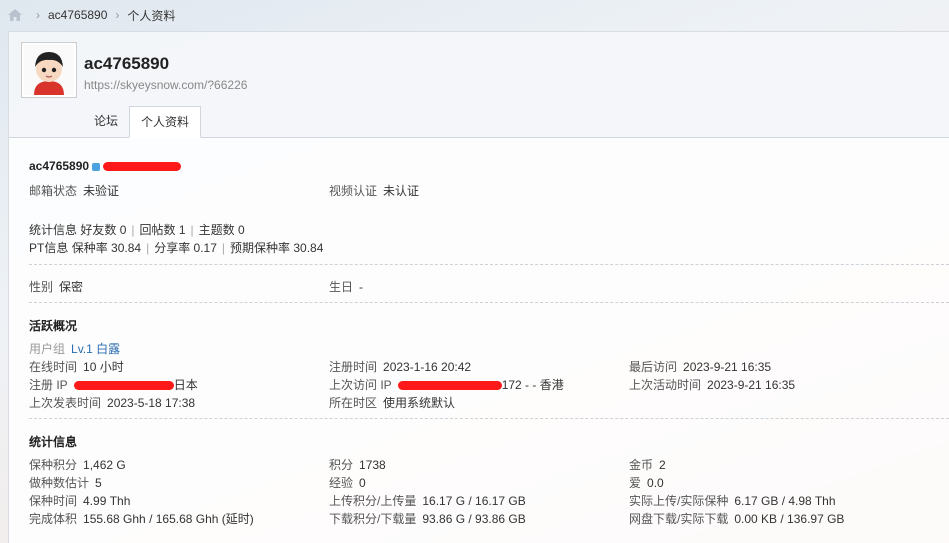 The width and height of the screenshot is (949, 543). What do you see at coordinates (56, 287) in the screenshot?
I see `gender-field: 性别 保密` at bounding box center [56, 287].